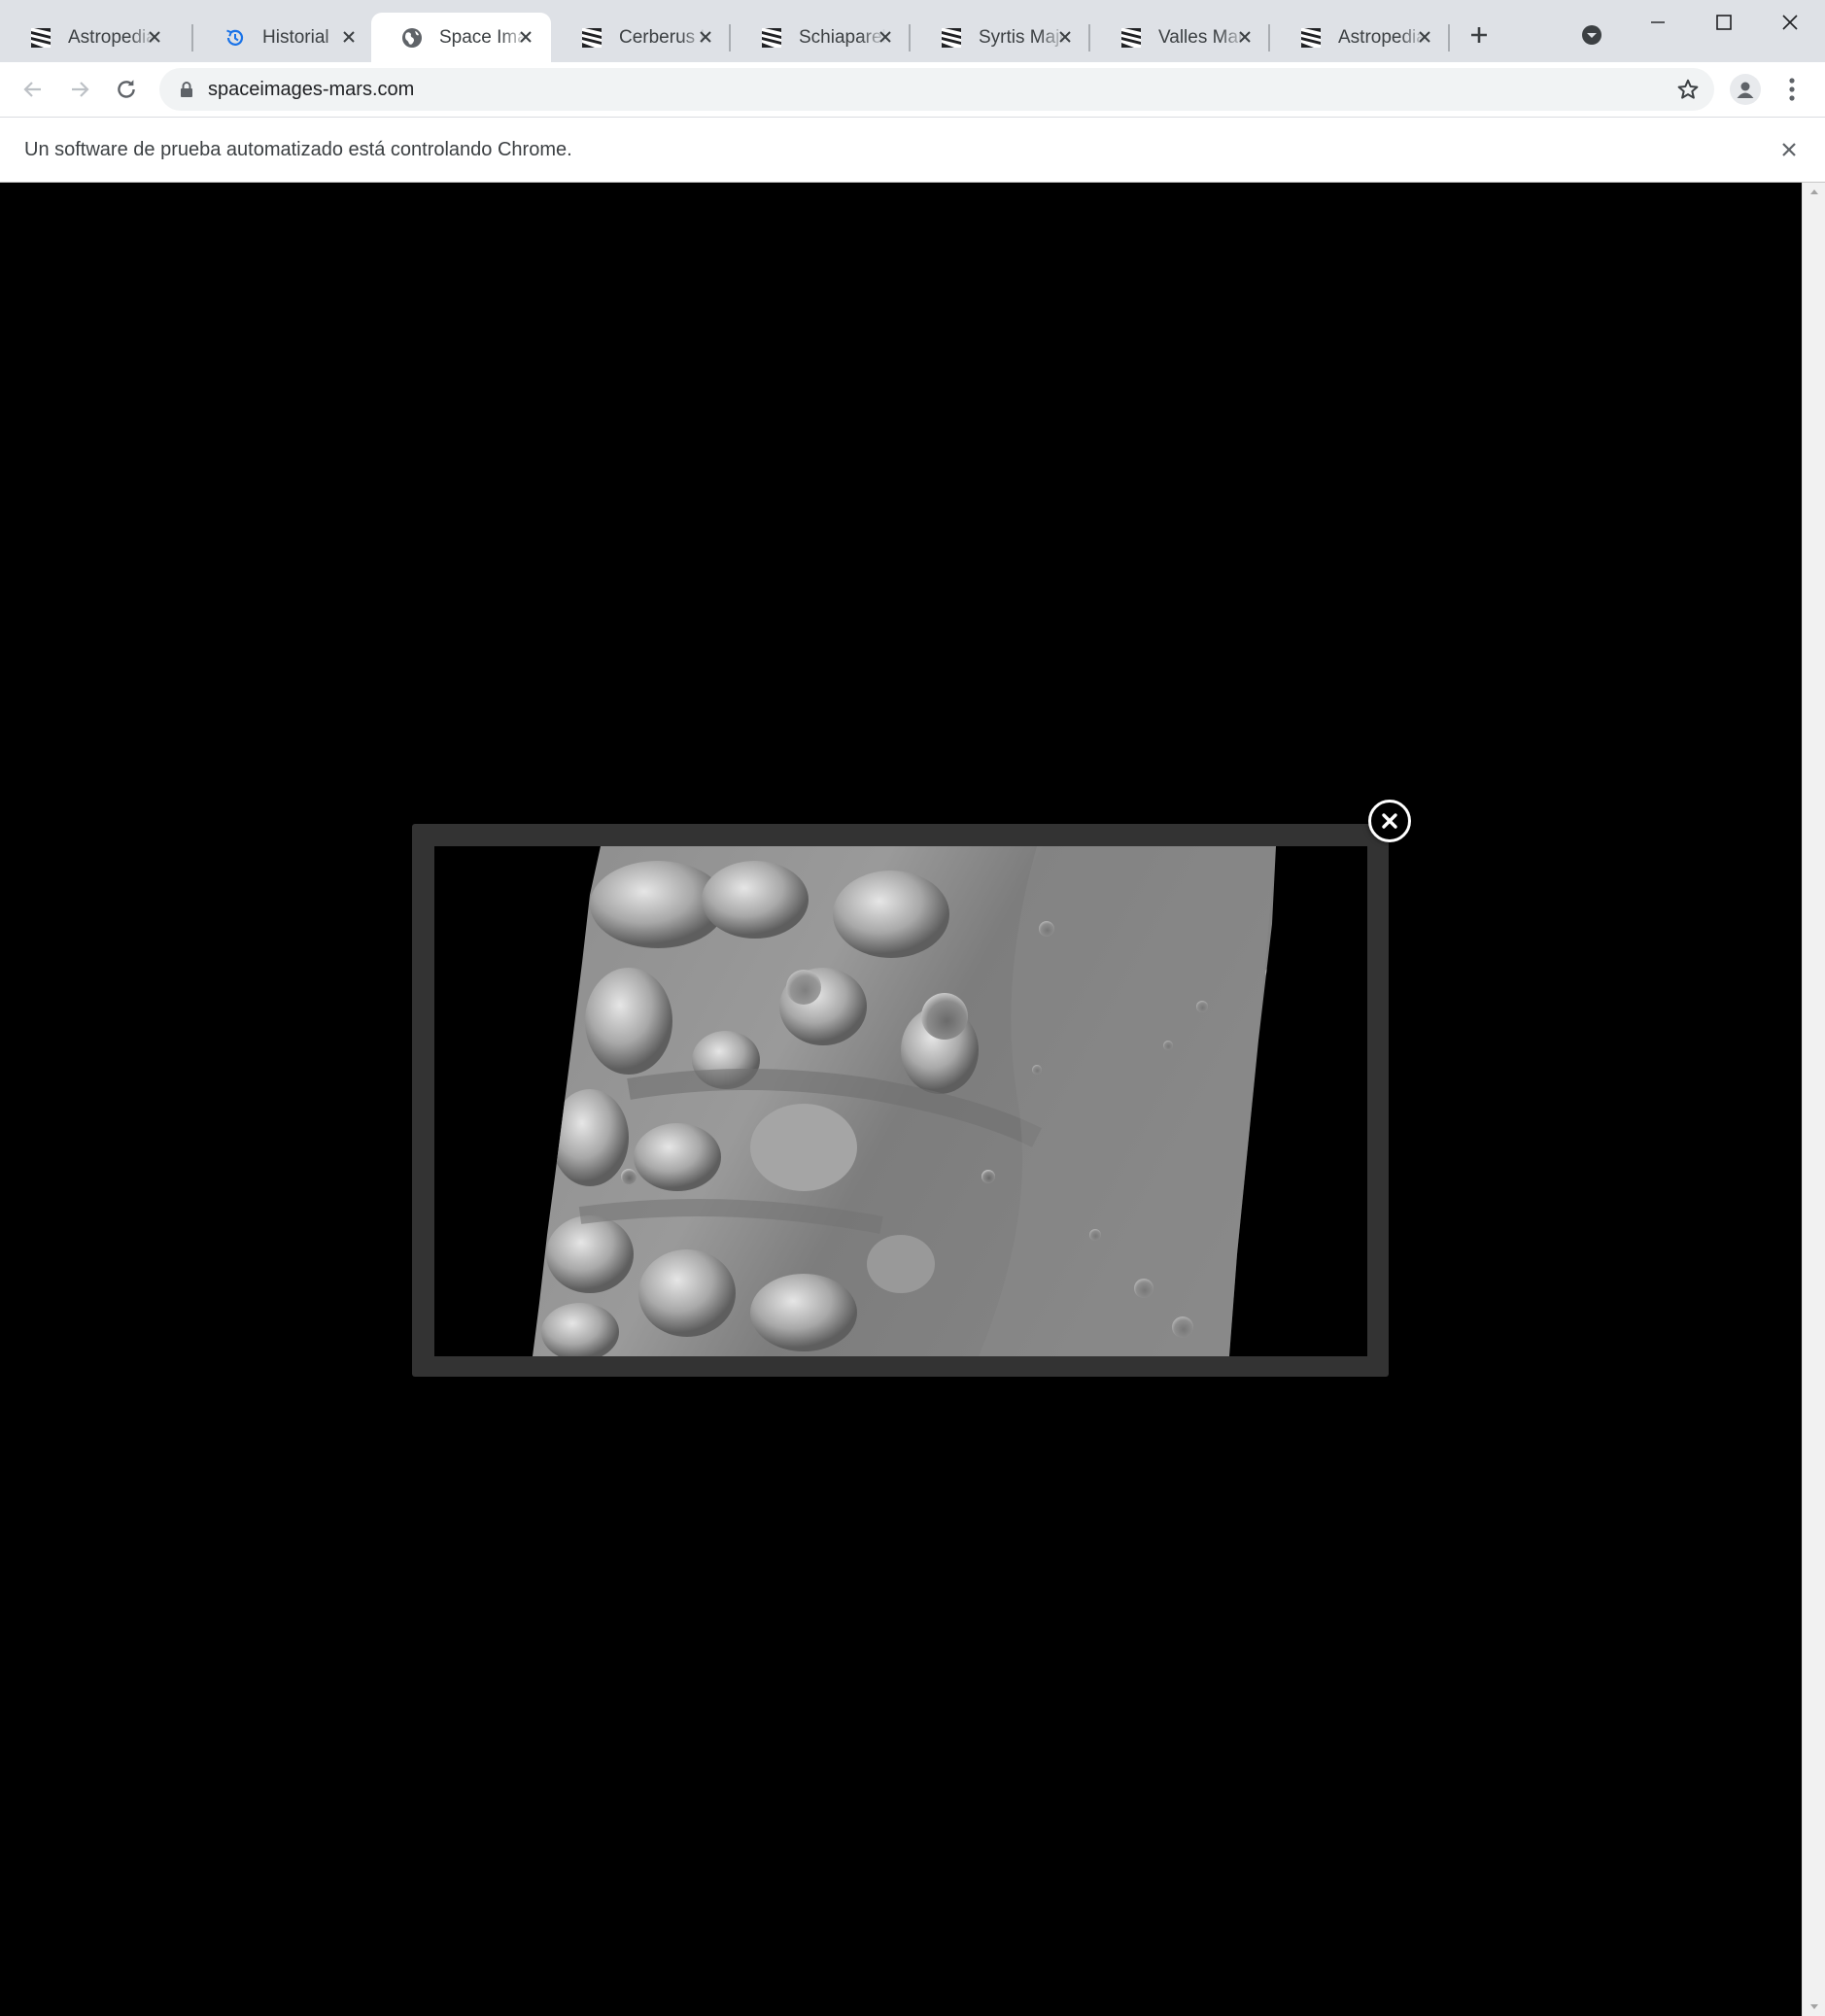 This screenshot has width=1825, height=2016. I want to click on bookmark-star-icon, so click(1688, 89).